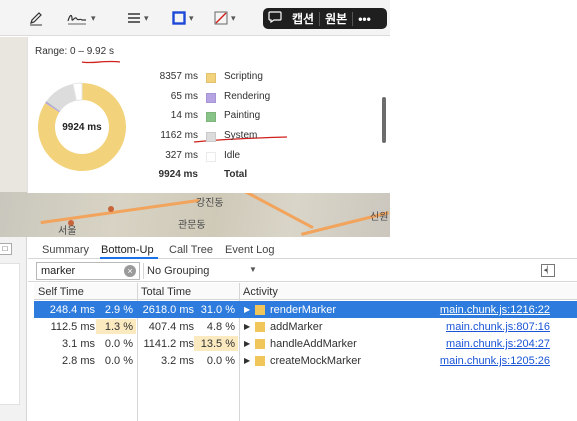 The width and height of the screenshot is (577, 421). What do you see at coordinates (217, 310) in the screenshot?
I see `total-time-pct: 31.0 %` at bounding box center [217, 310].